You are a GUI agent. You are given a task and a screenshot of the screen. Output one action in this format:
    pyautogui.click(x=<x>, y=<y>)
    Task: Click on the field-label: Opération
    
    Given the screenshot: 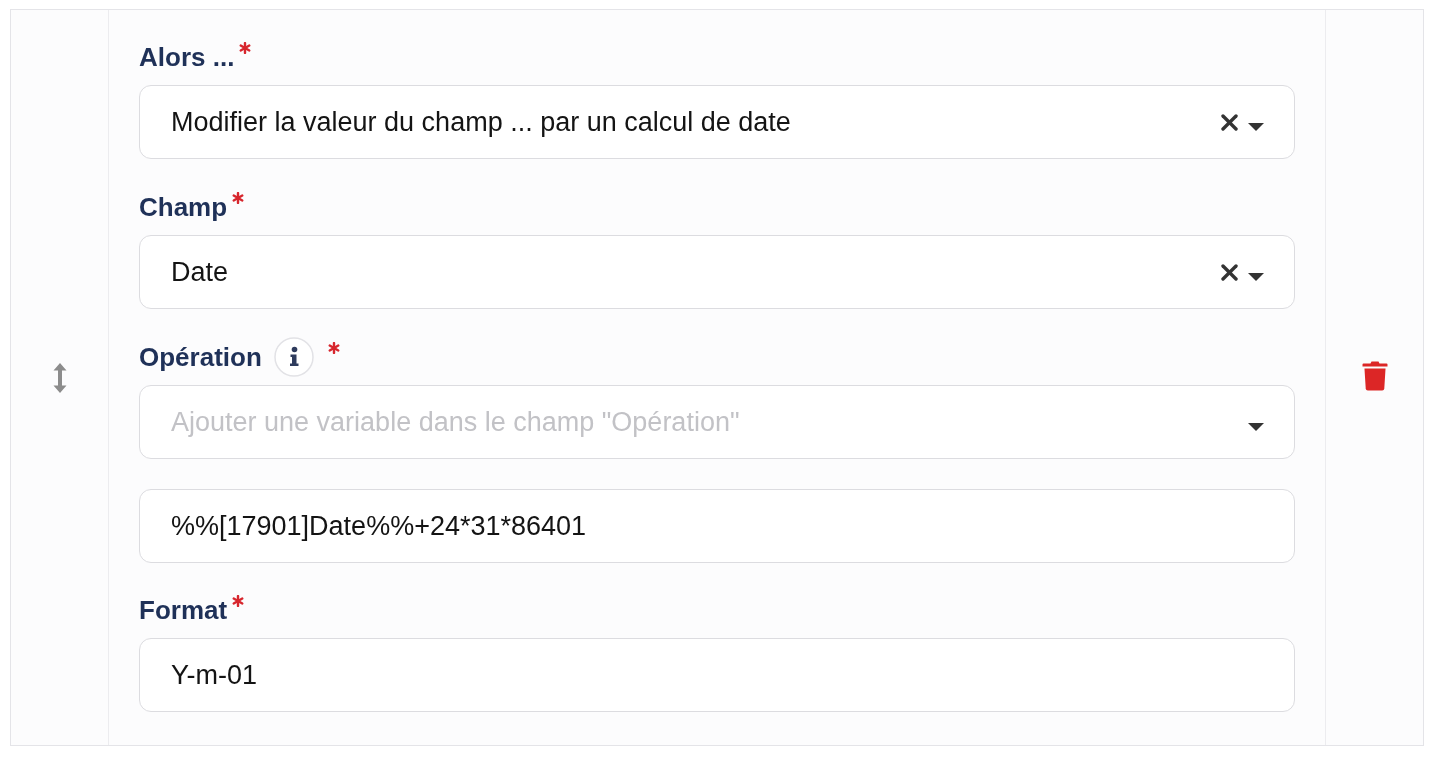 What is the action you would take?
    pyautogui.click(x=200, y=357)
    